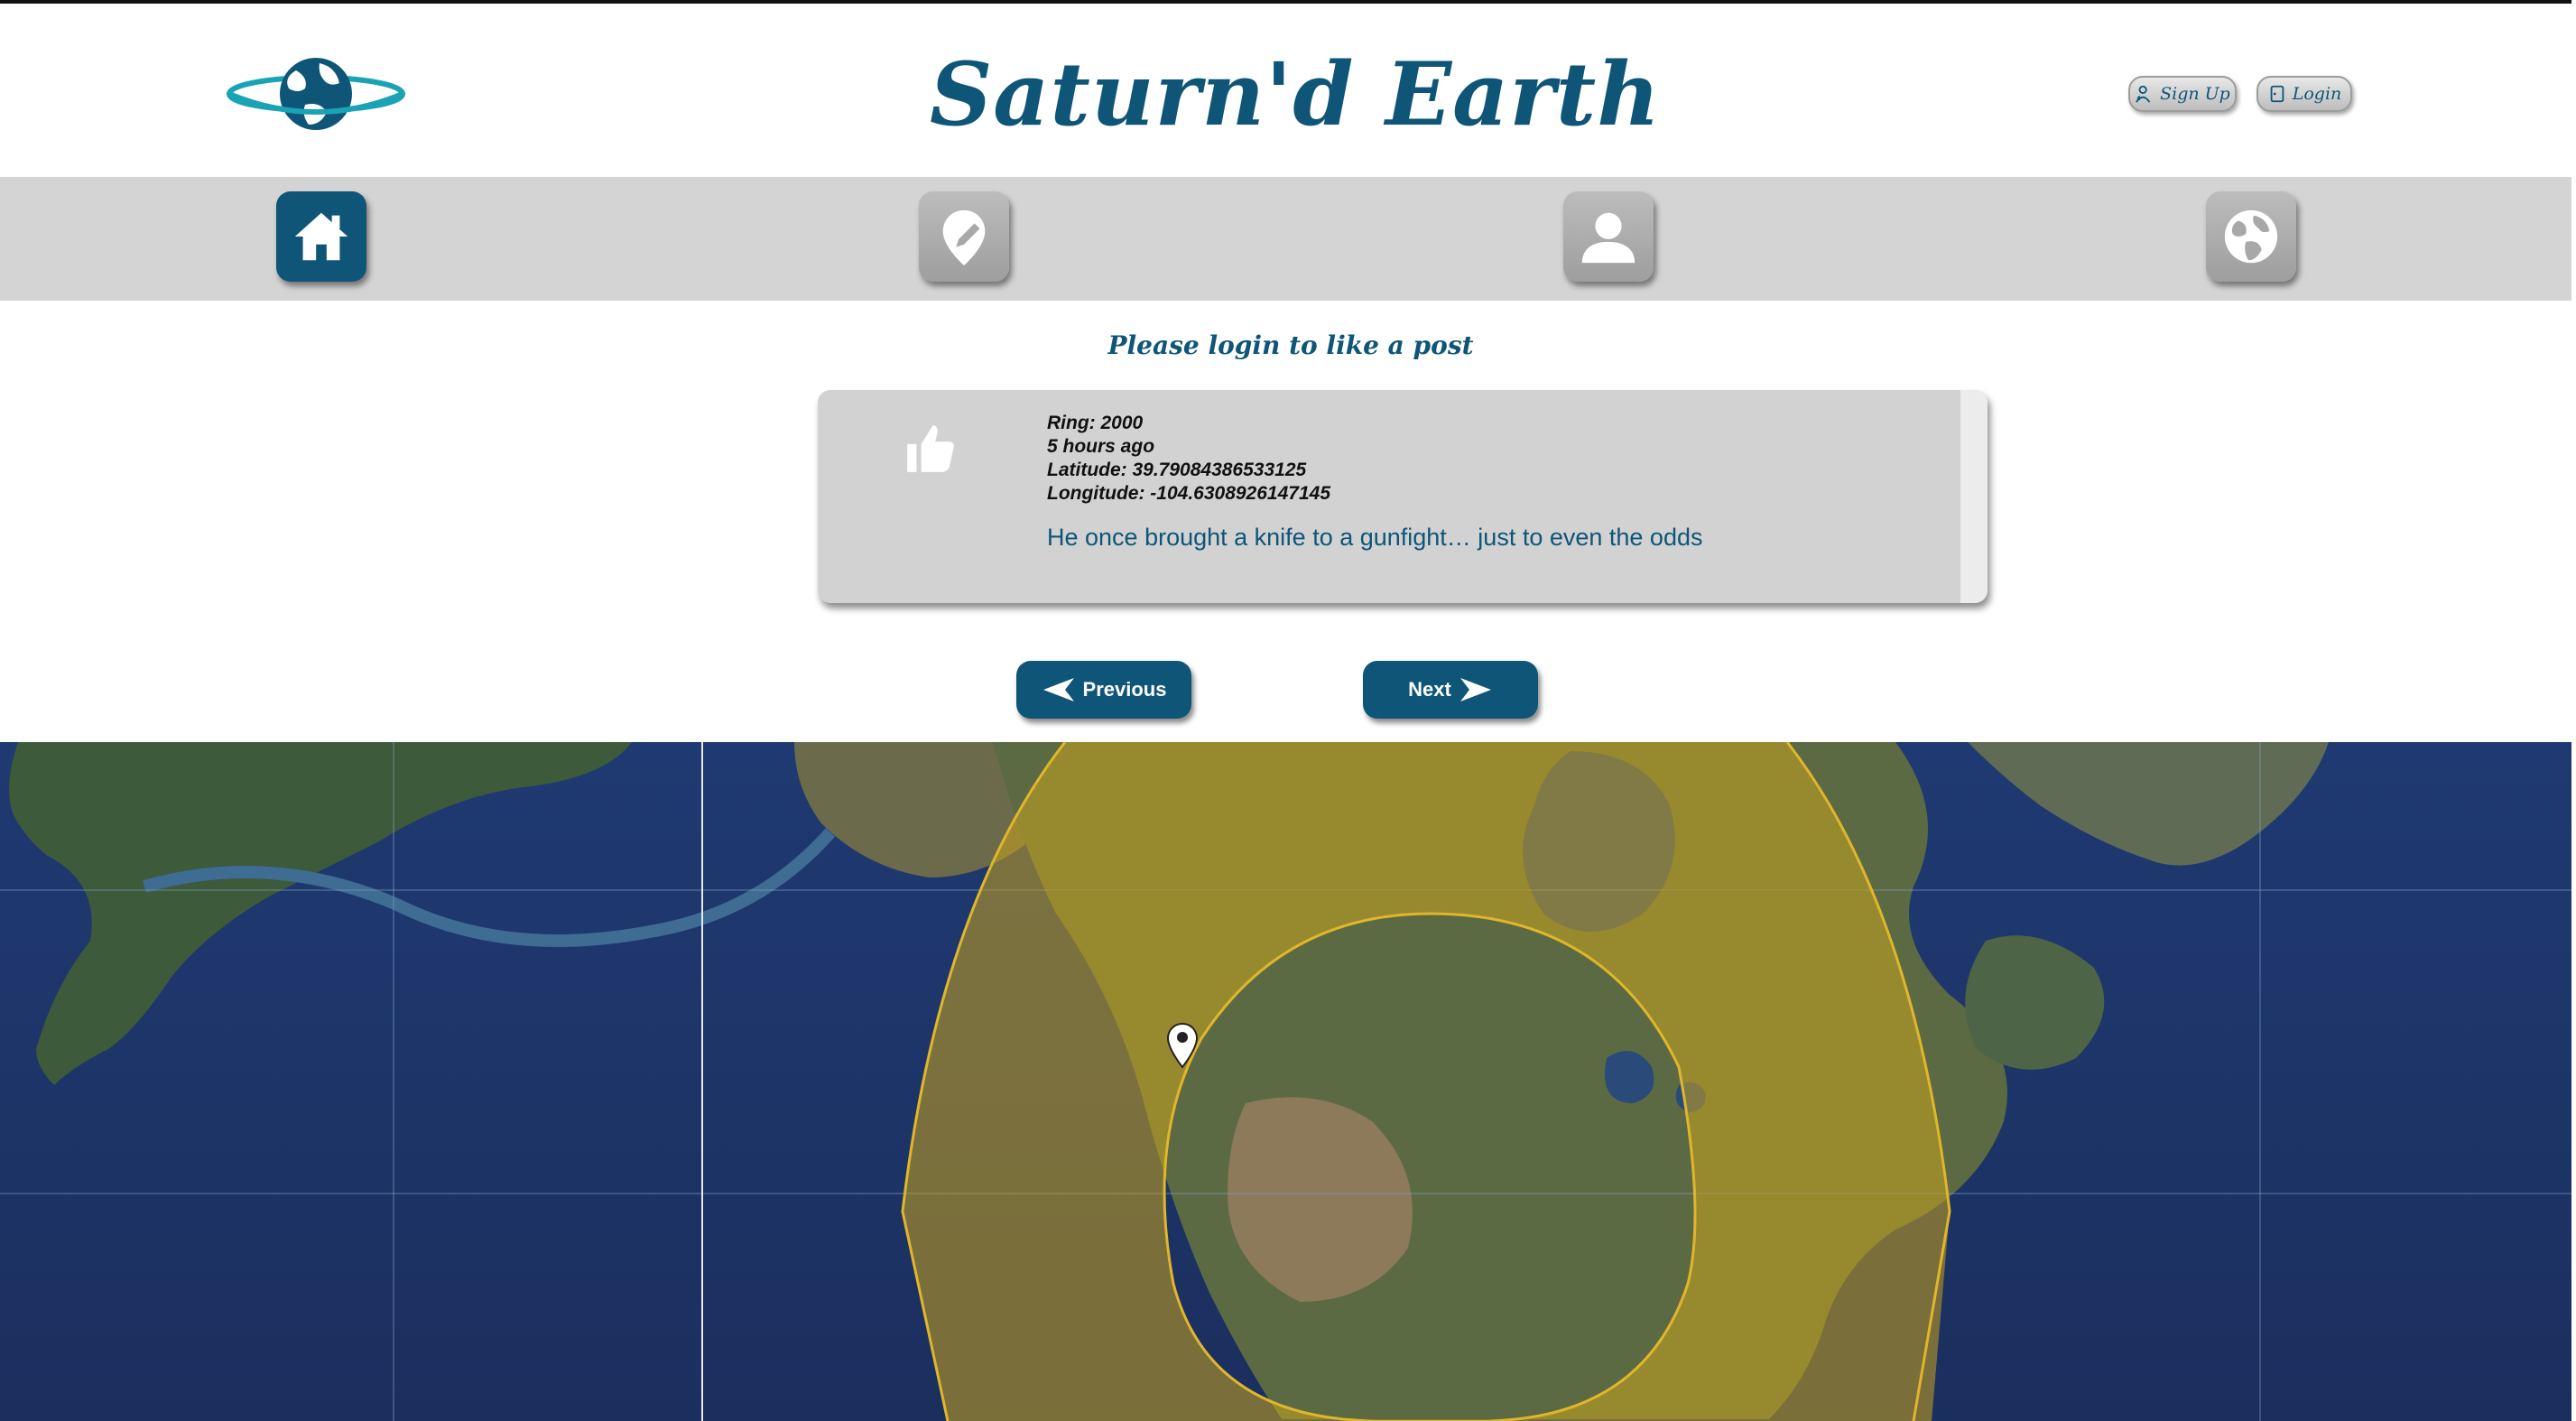 The height and width of the screenshot is (1421, 2576). What do you see at coordinates (1475, 689) in the screenshot?
I see `arrow-right-icon` at bounding box center [1475, 689].